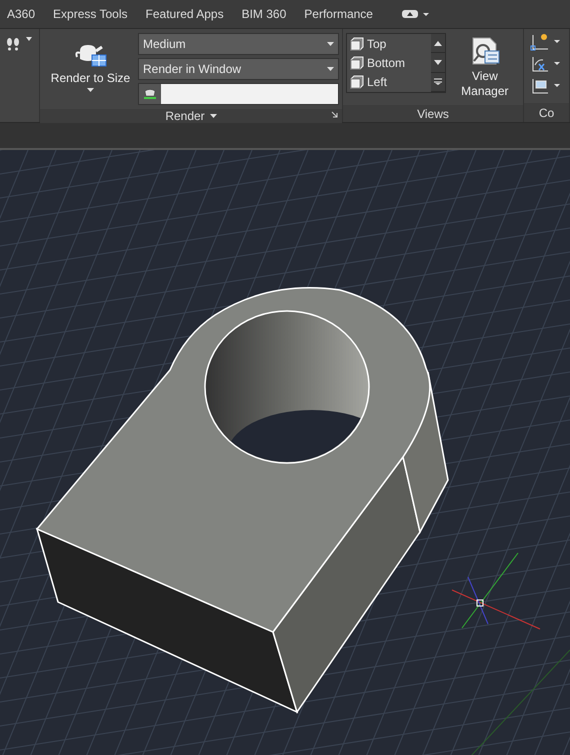 This screenshot has height=755, width=570. I want to click on ribbon-tab: Express Tools, so click(90, 14).